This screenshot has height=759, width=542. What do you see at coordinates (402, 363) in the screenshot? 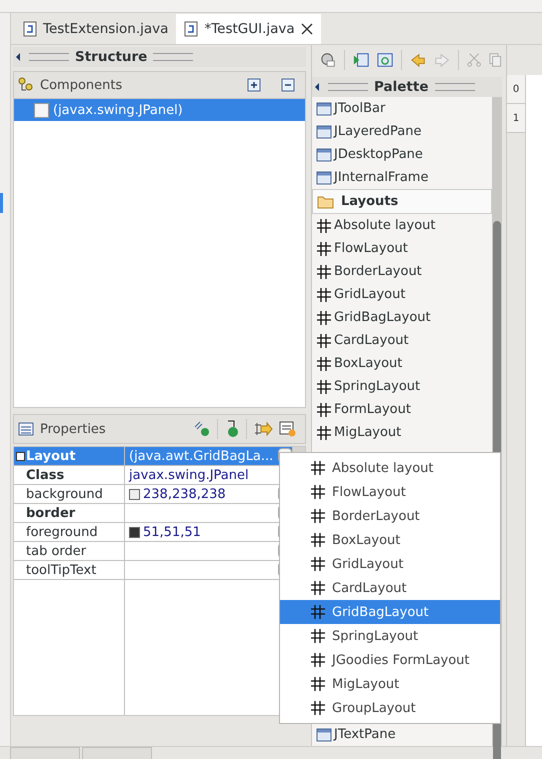
I see `palette-item: BoxLayout` at bounding box center [402, 363].